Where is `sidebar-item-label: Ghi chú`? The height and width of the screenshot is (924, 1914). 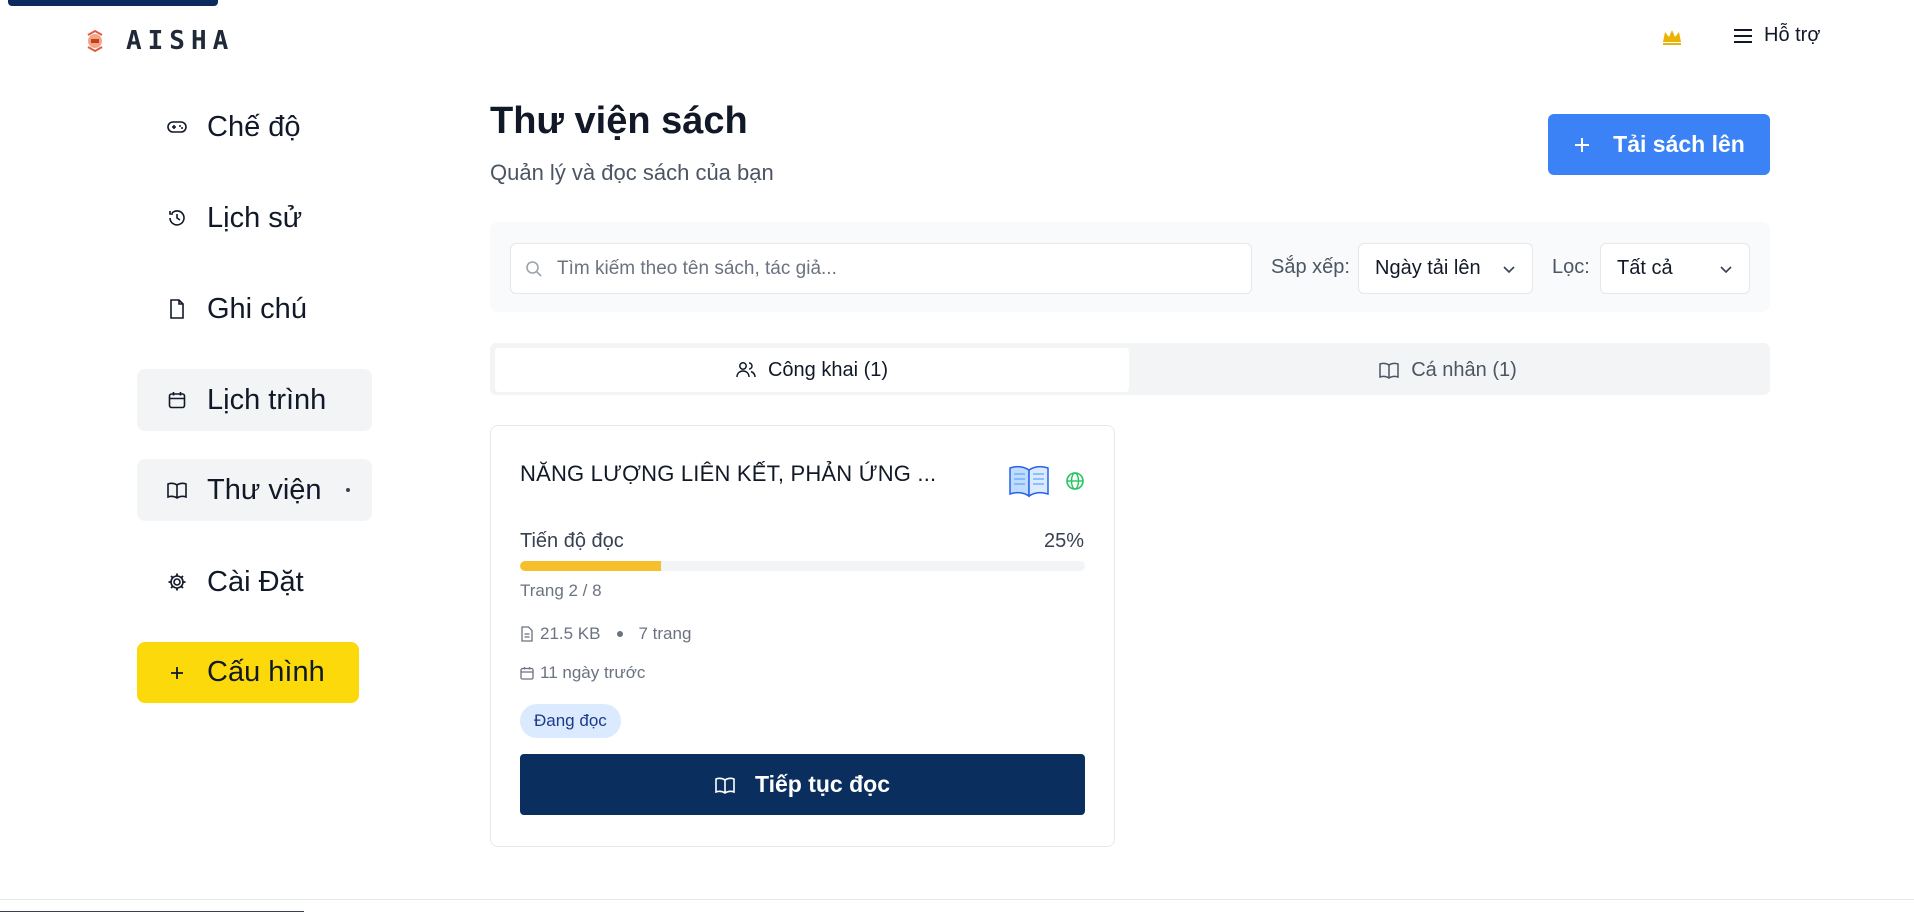
sidebar-item-label: Ghi chú is located at coordinates (257, 308).